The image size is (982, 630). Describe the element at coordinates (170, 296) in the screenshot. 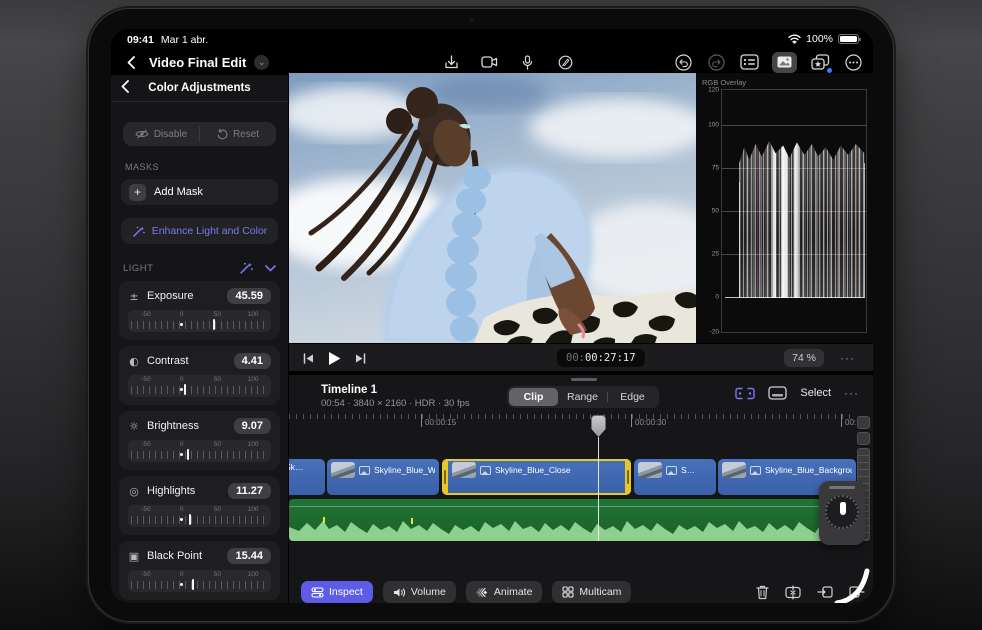

I see `exposure-label: Exposure` at that location.